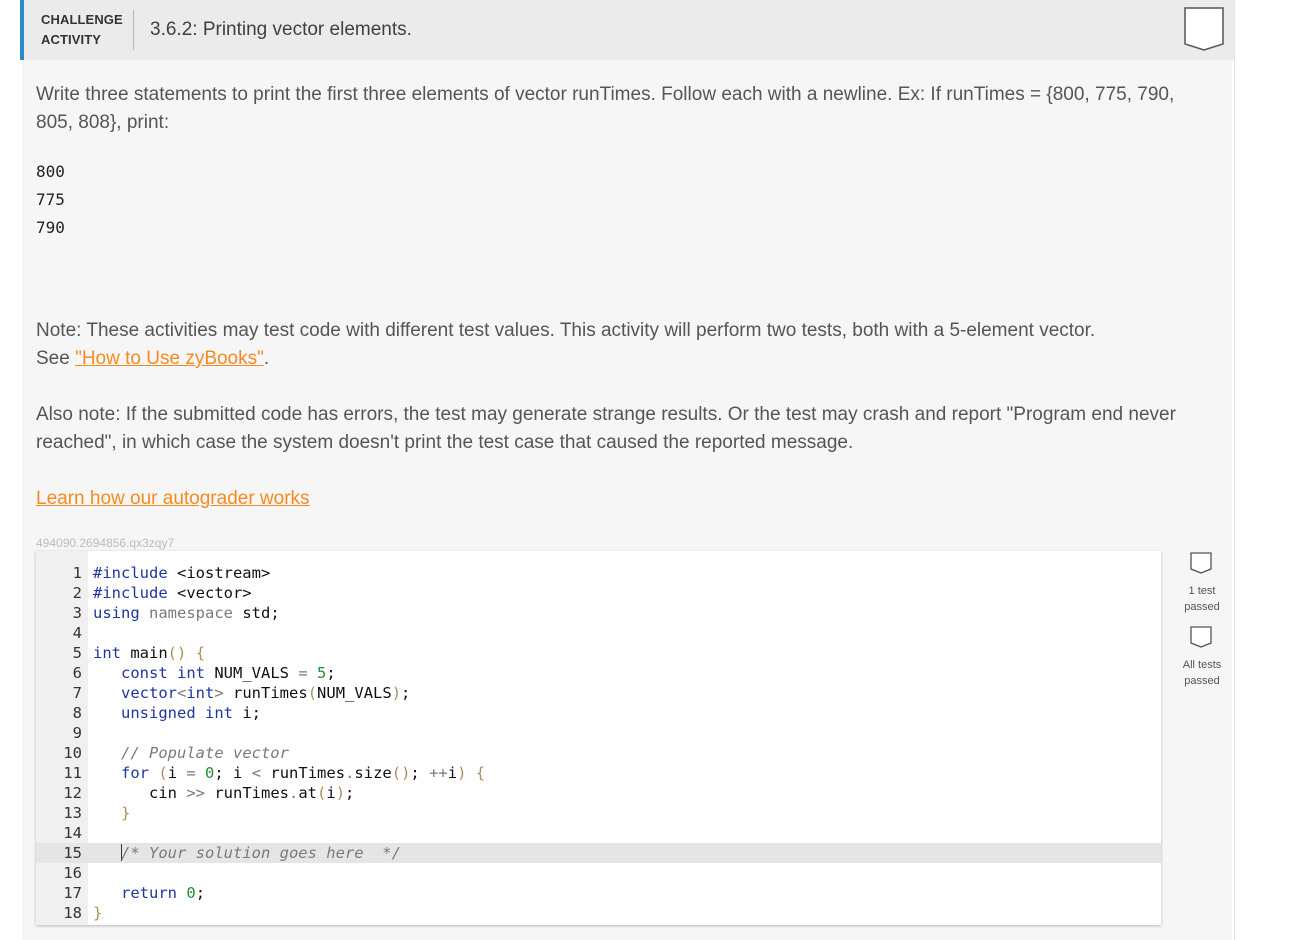 The height and width of the screenshot is (940, 1315). I want to click on code-line: 1 #include <iostream>, so click(598, 573).